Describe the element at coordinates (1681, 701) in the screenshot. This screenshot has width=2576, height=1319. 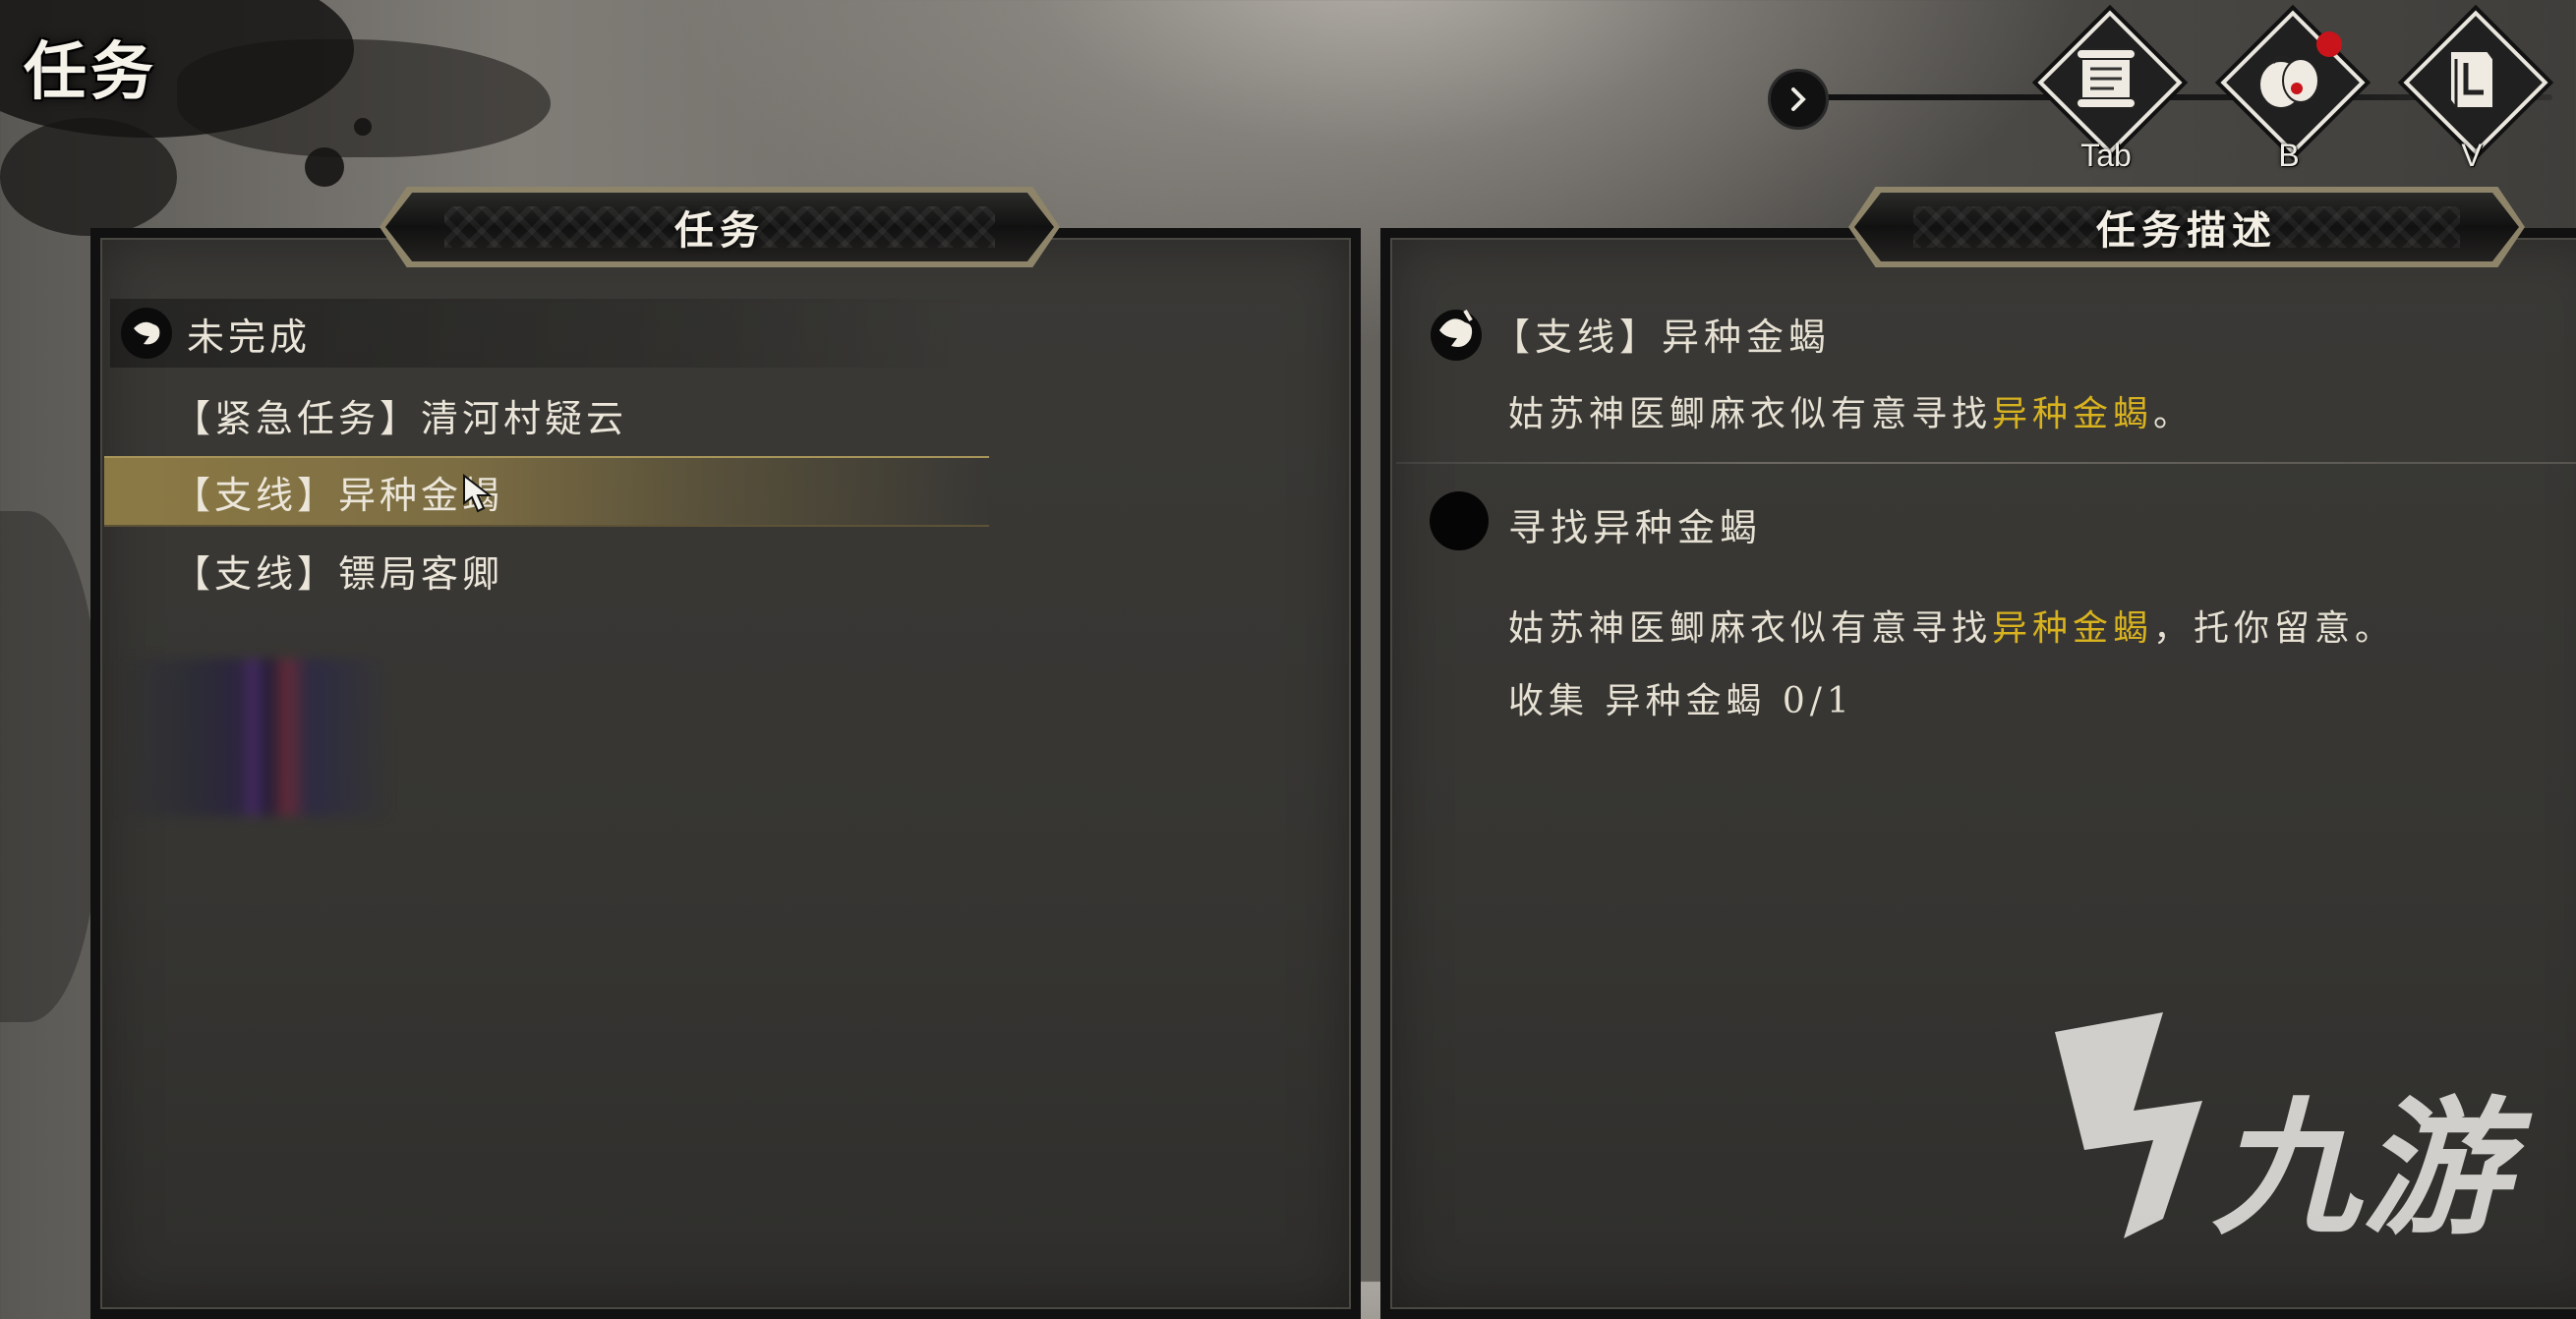
I see `objective-progress: 收集 异种金蝎 0/1` at that location.